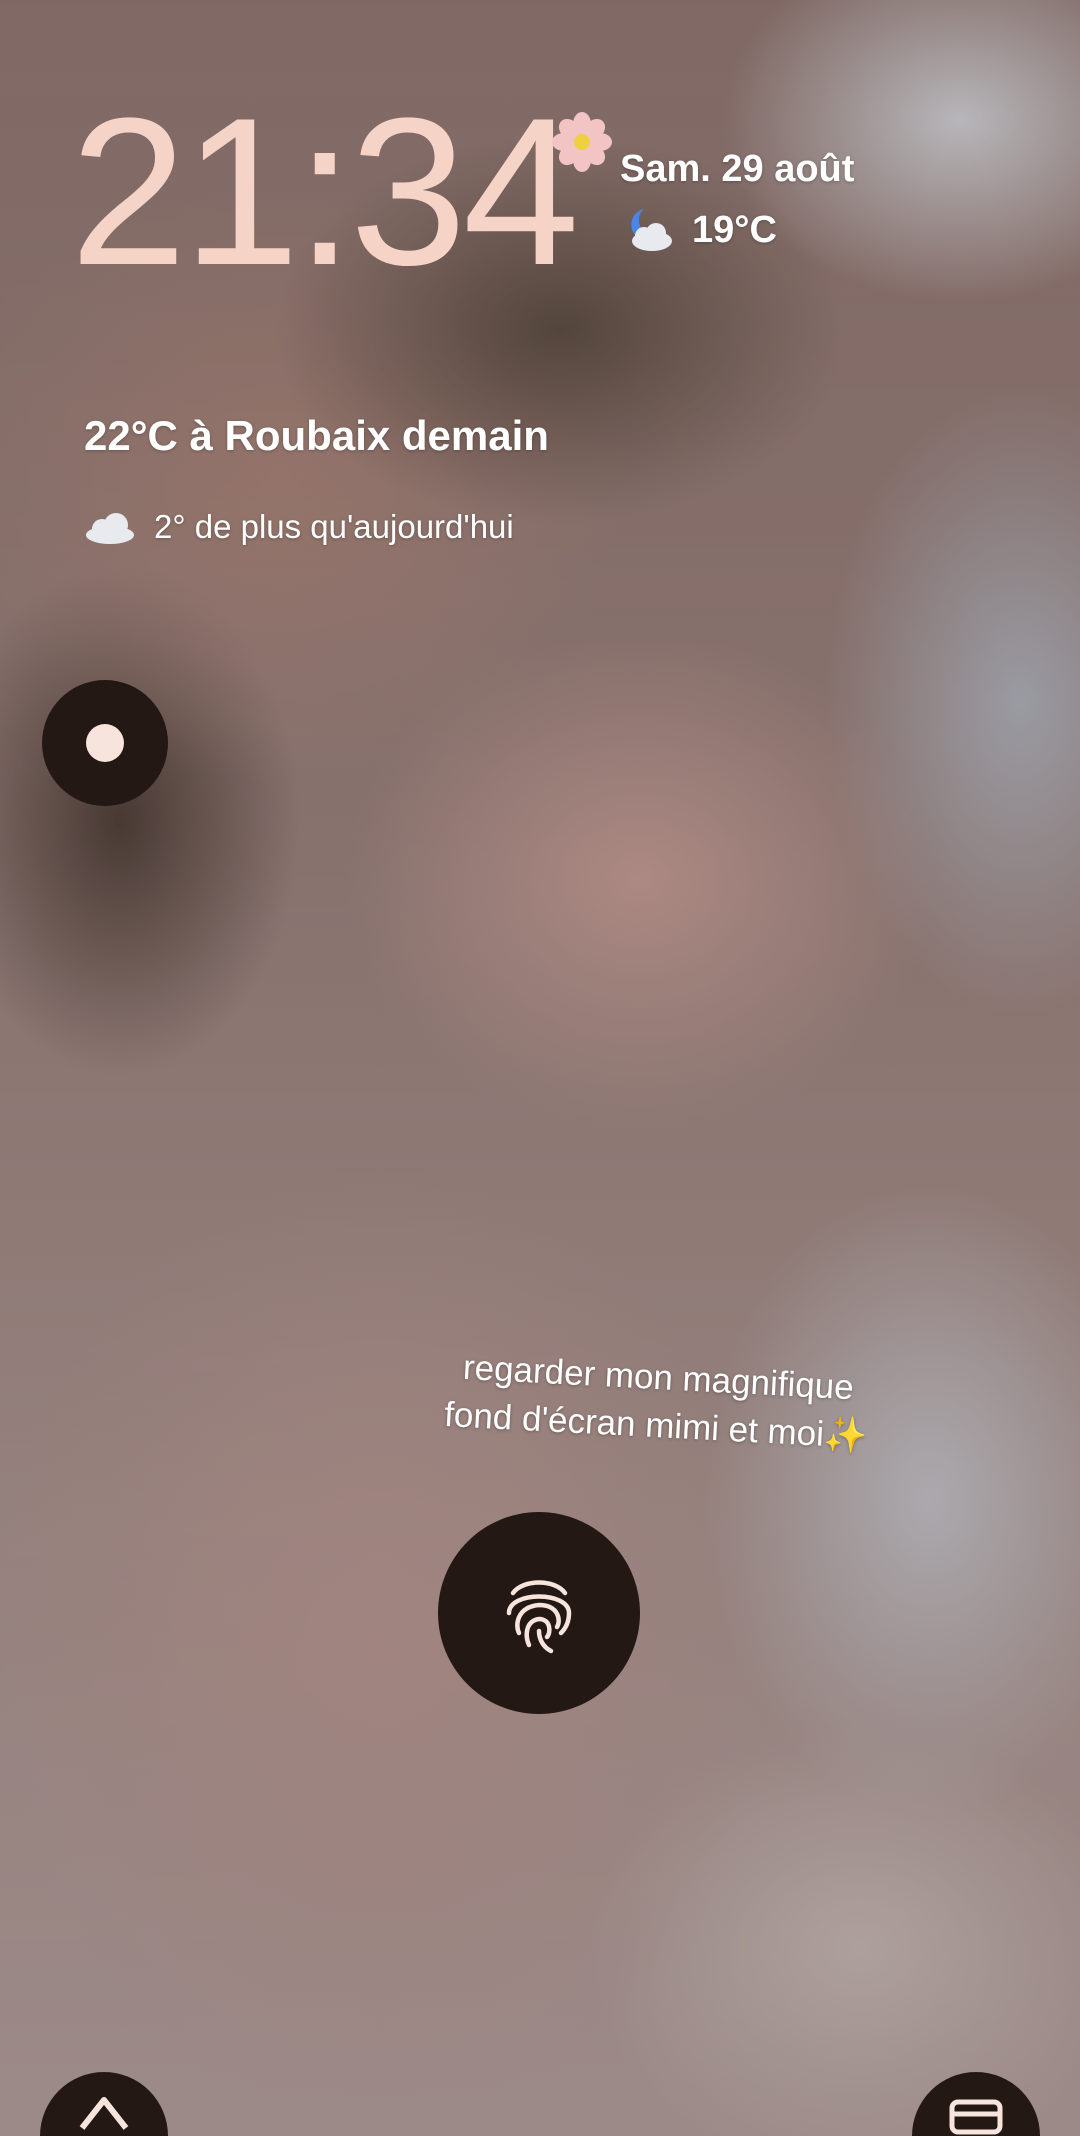  What do you see at coordinates (104, 2113) in the screenshot?
I see `home-control-icon` at bounding box center [104, 2113].